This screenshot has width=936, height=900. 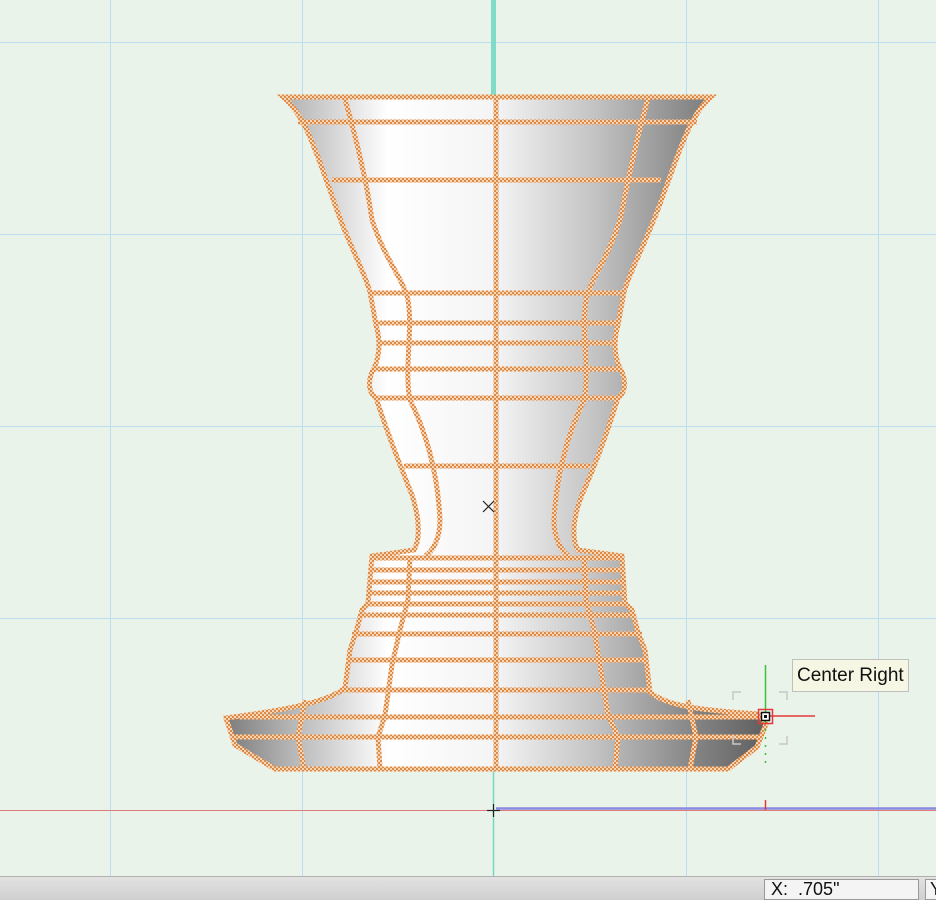 What do you see at coordinates (819, 889) in the screenshot?
I see `x-value: .705"` at bounding box center [819, 889].